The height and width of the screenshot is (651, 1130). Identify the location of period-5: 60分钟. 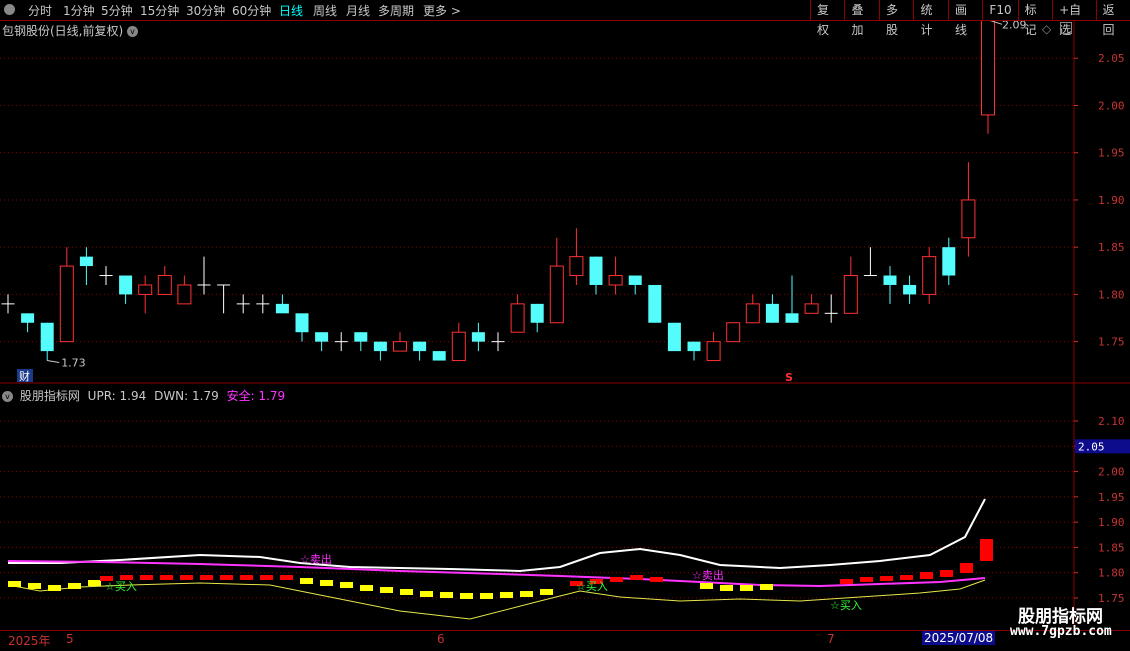
(251, 10).